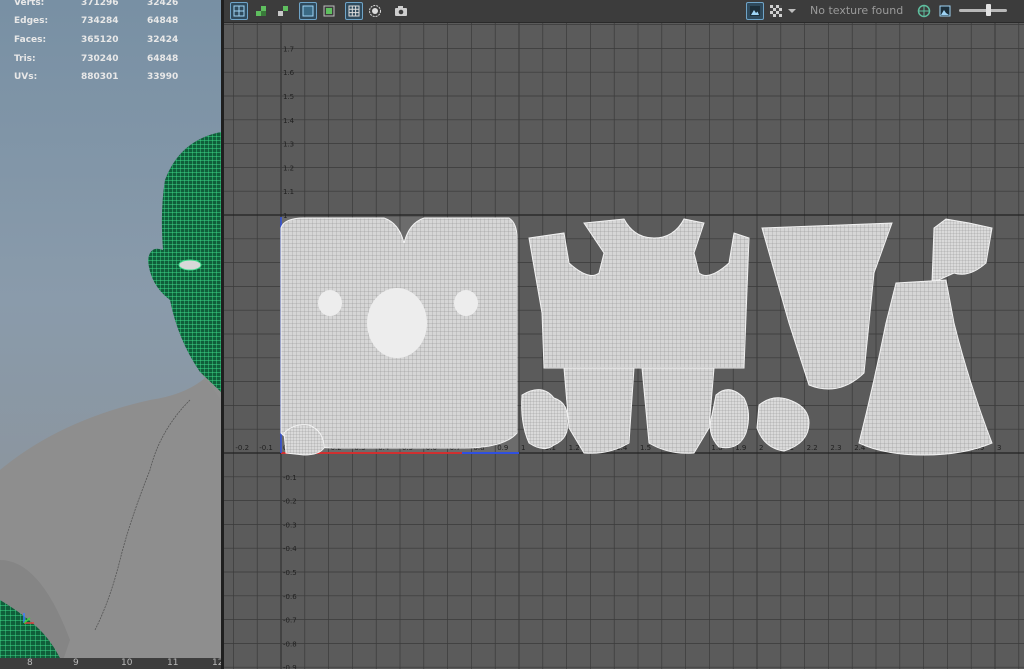 Image resolution: width=1024 pixels, height=669 pixels. Describe the element at coordinates (624, 11) in the screenshot. I see `uv-editor-toolbar: No texture found` at that location.